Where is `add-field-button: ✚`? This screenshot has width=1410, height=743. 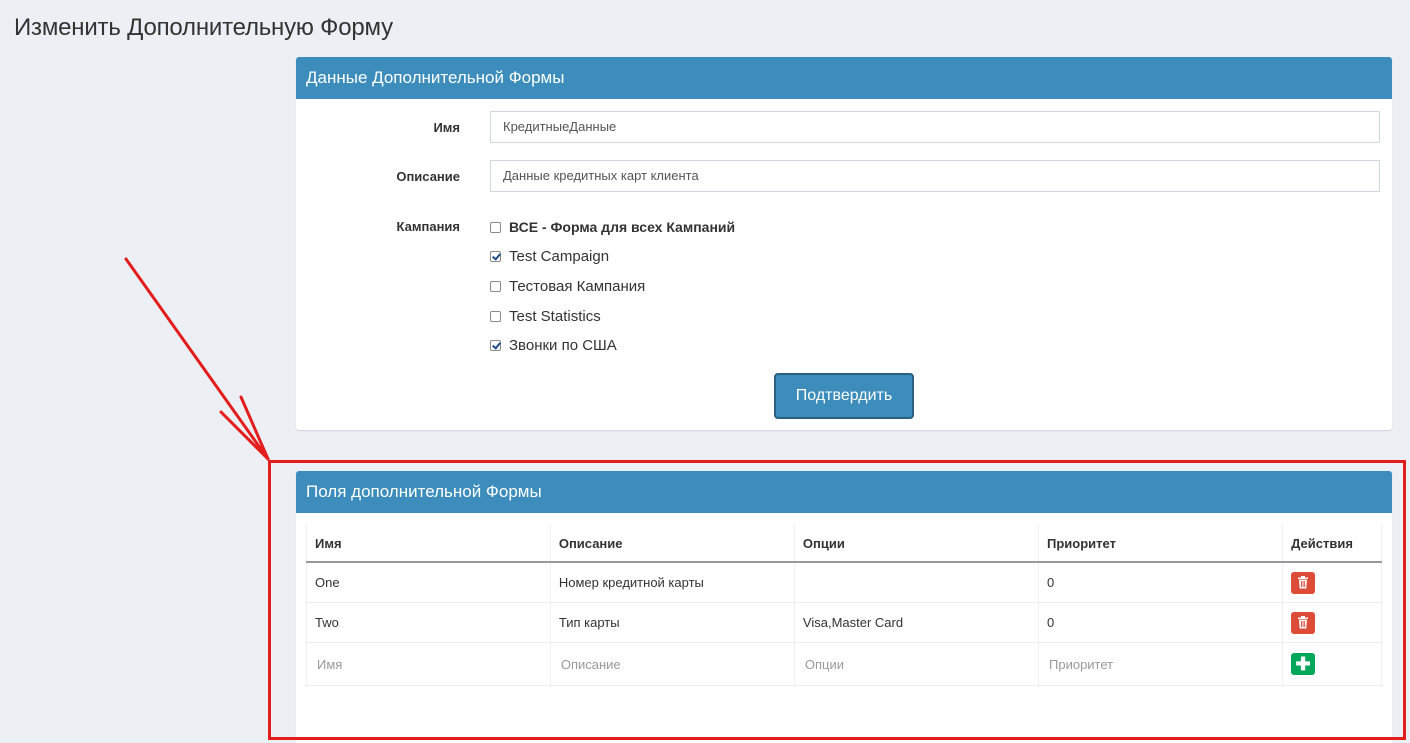 add-field-button: ✚ is located at coordinates (1303, 664).